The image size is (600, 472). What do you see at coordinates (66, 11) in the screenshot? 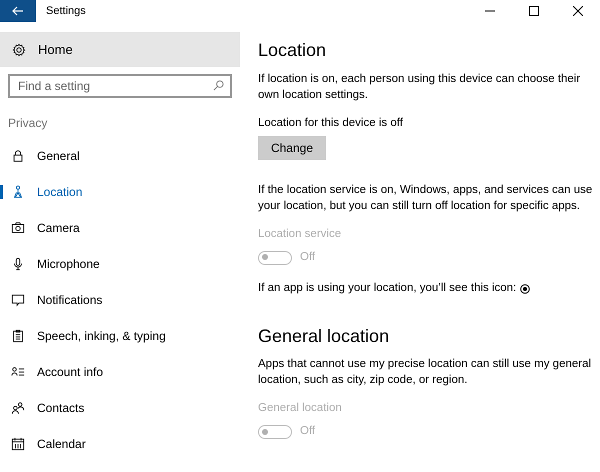
I see `window-title: Settings` at bounding box center [66, 11].